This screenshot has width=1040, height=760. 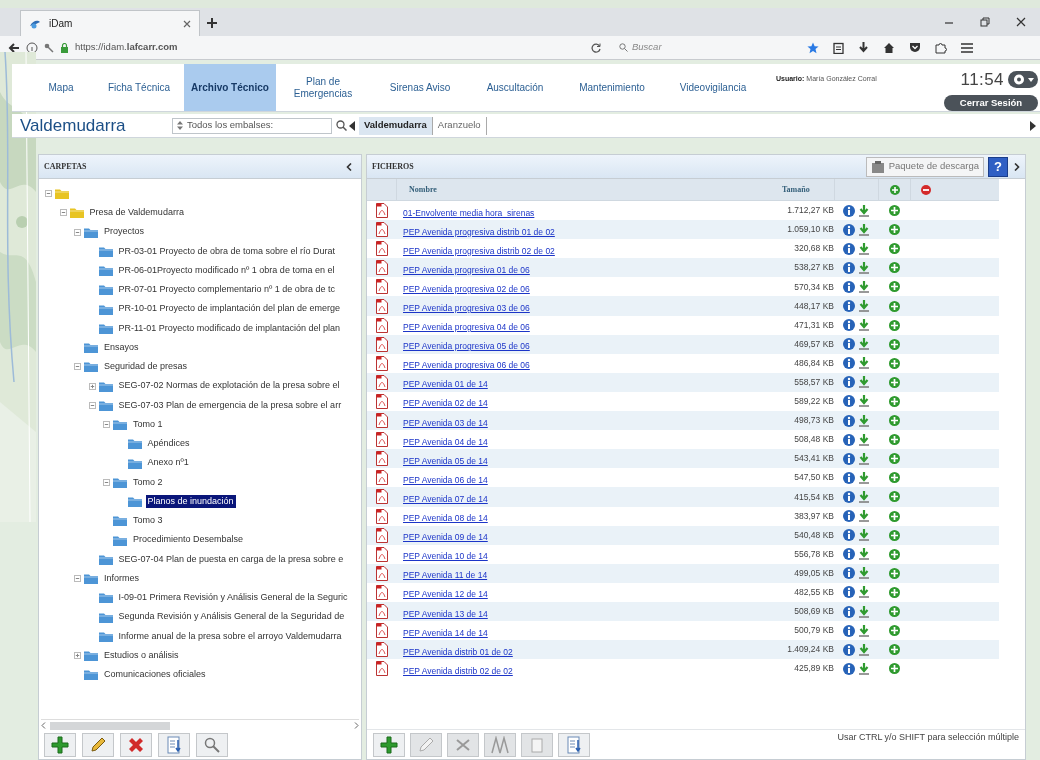 I want to click on file-link: PEP Avenida progresiva 03 de 06, so click(x=466, y=308).